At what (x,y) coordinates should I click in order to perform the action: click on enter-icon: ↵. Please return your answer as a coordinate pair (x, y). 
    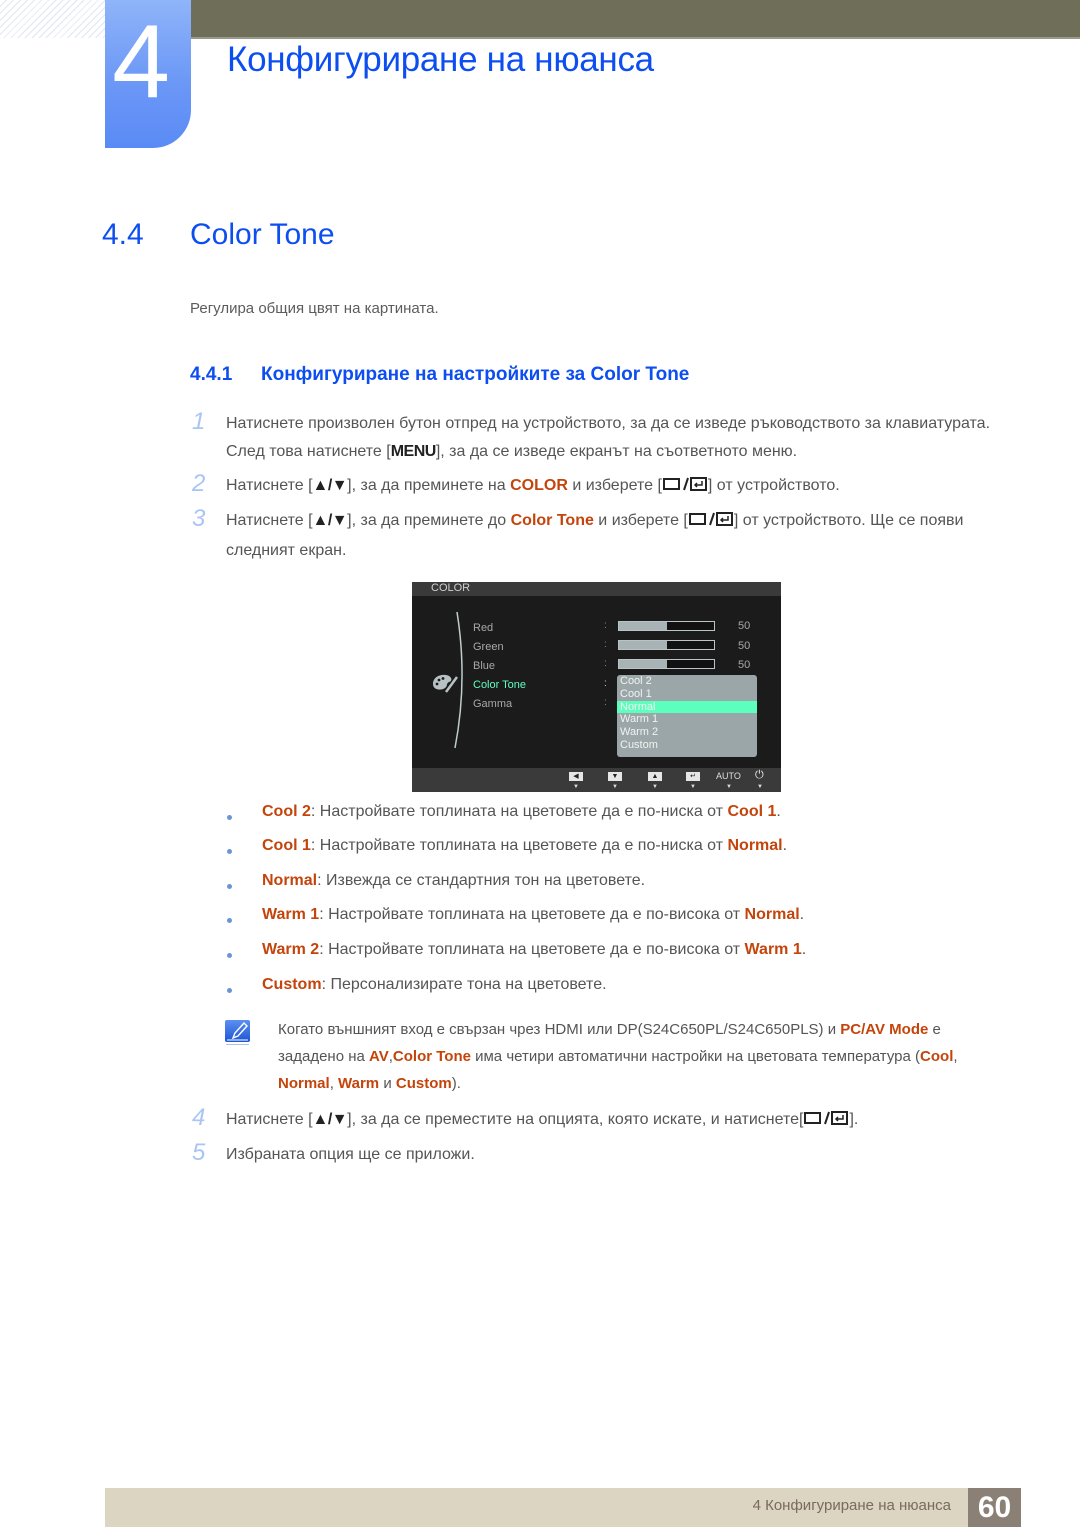
    Looking at the image, I should click on (693, 776).